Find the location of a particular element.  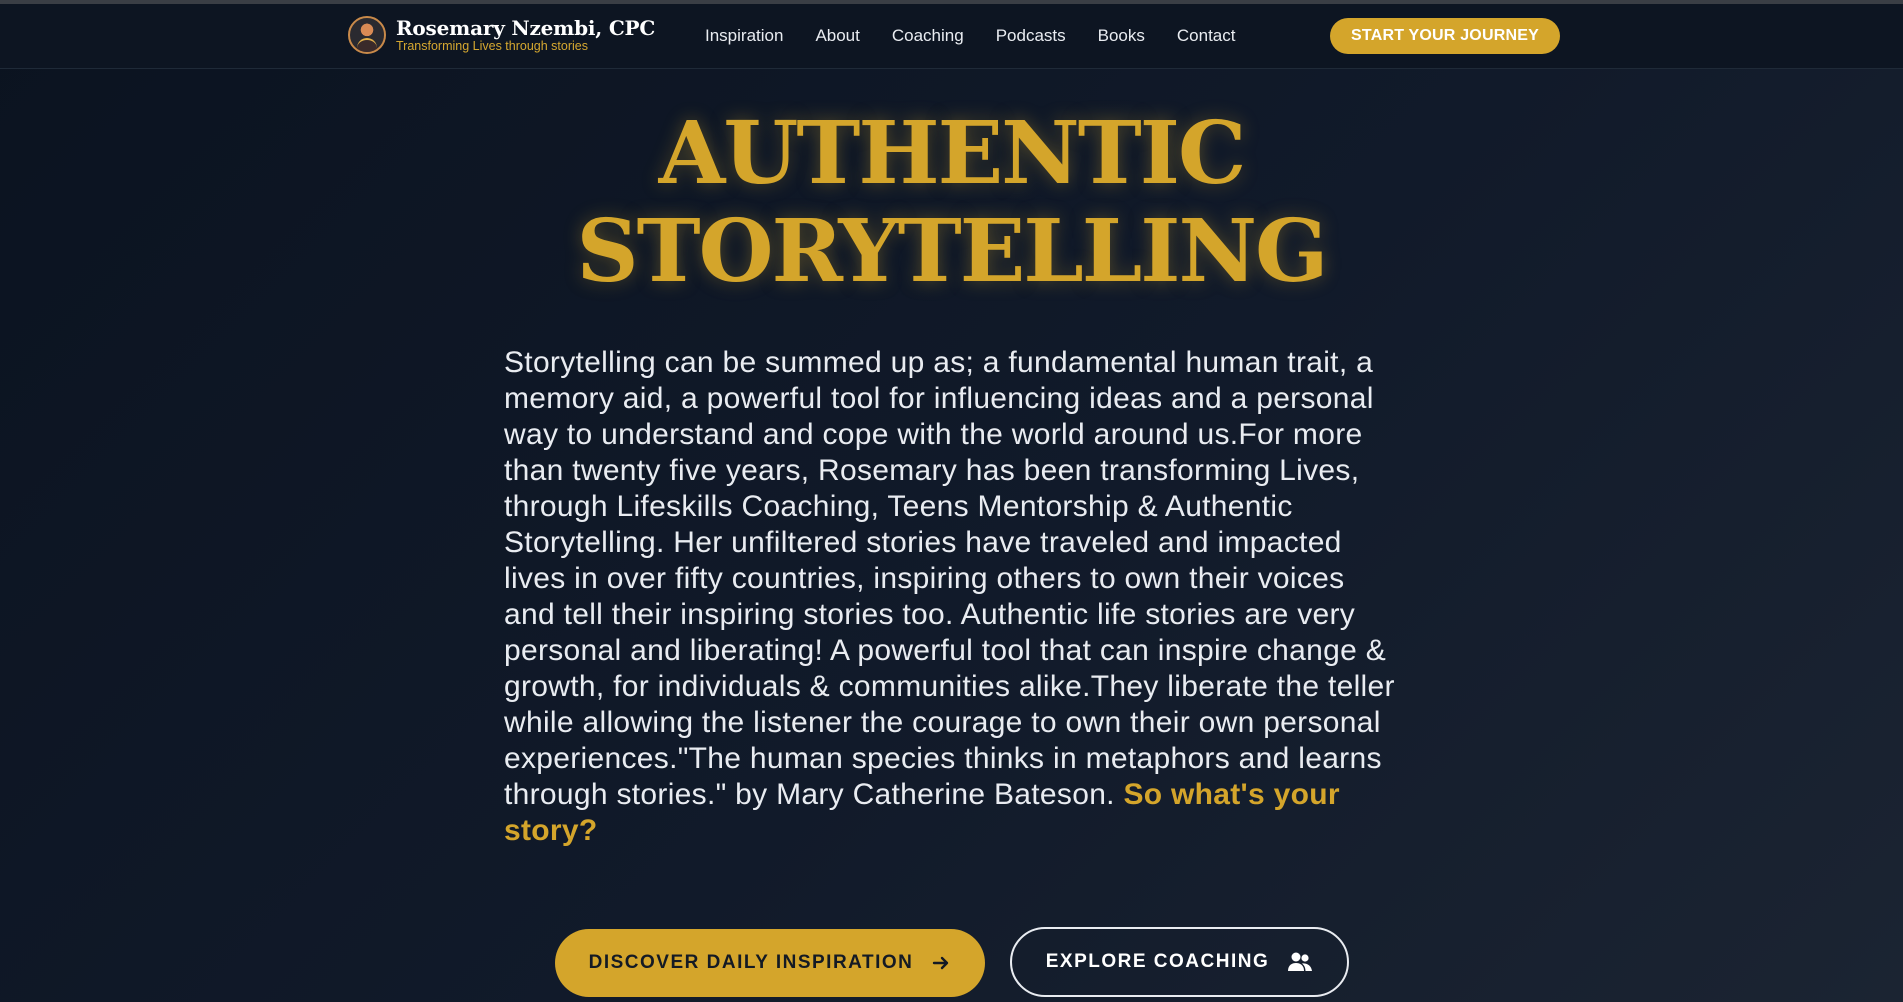

users-icon is located at coordinates (1300, 962).